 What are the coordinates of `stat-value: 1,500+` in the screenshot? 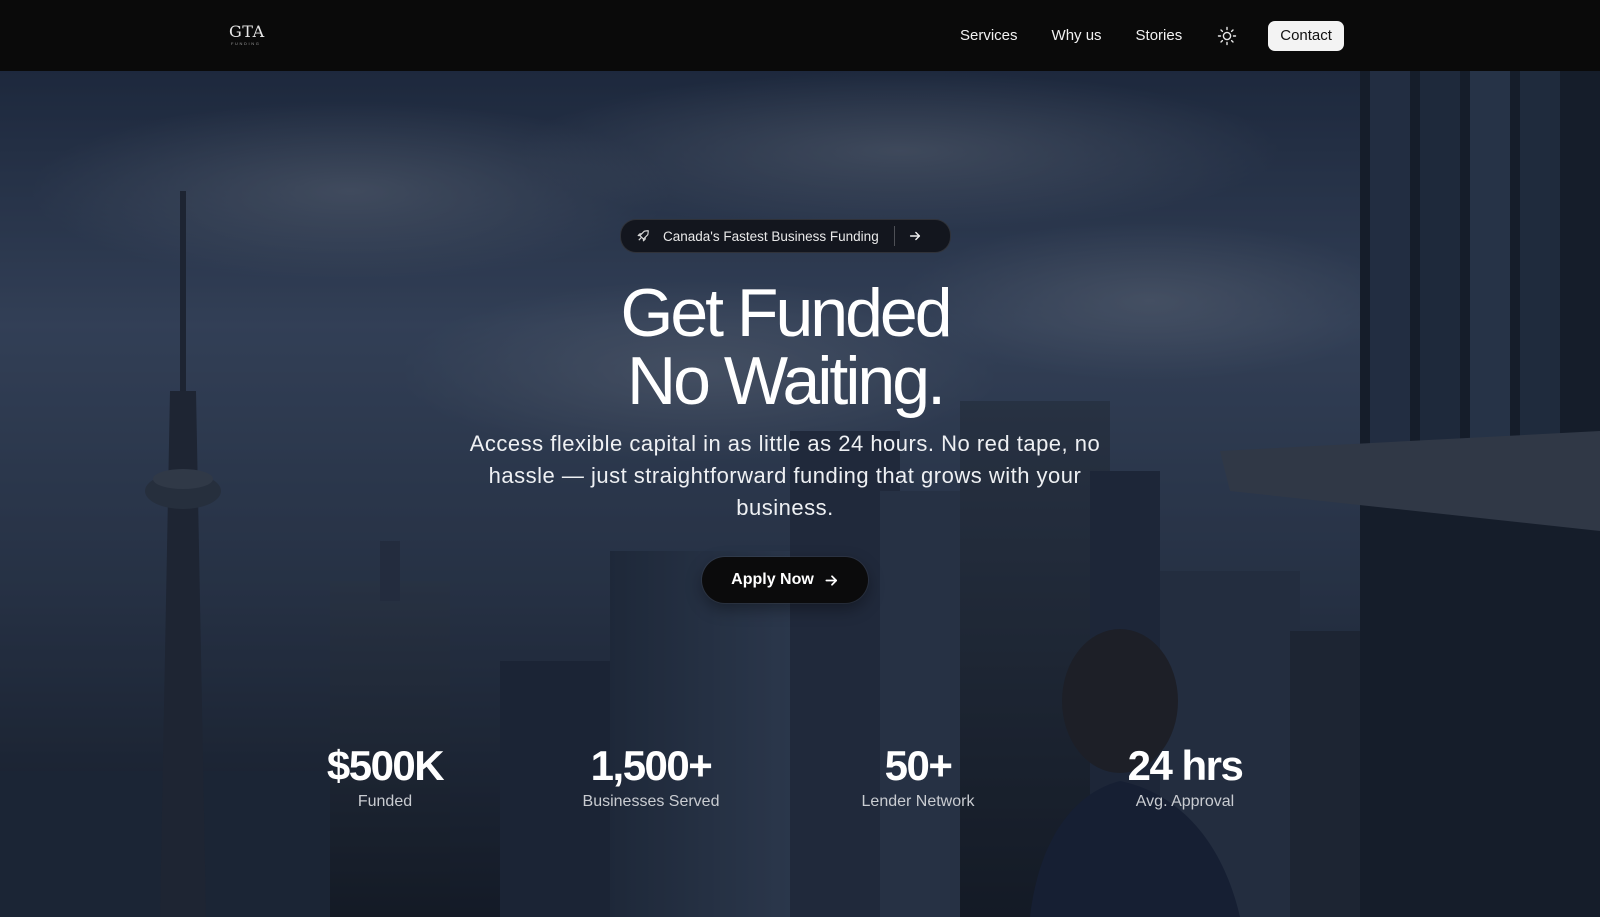 It's located at (651, 765).